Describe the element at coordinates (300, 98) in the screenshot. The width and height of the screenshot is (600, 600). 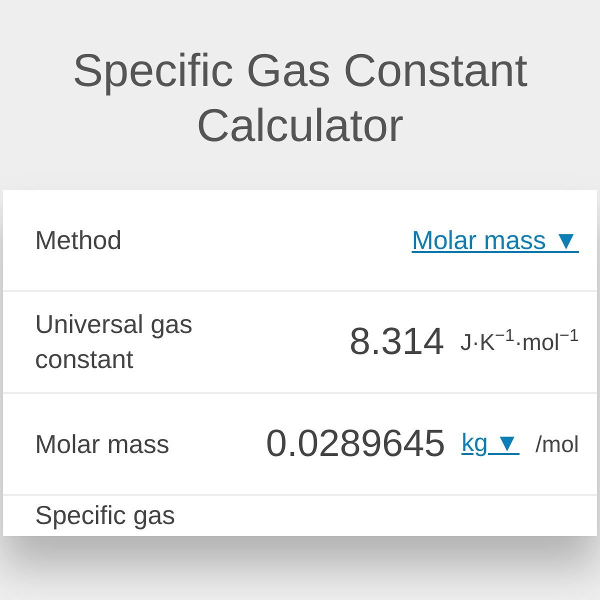
I see `page-title: Specific Gas Constant Calculator` at that location.